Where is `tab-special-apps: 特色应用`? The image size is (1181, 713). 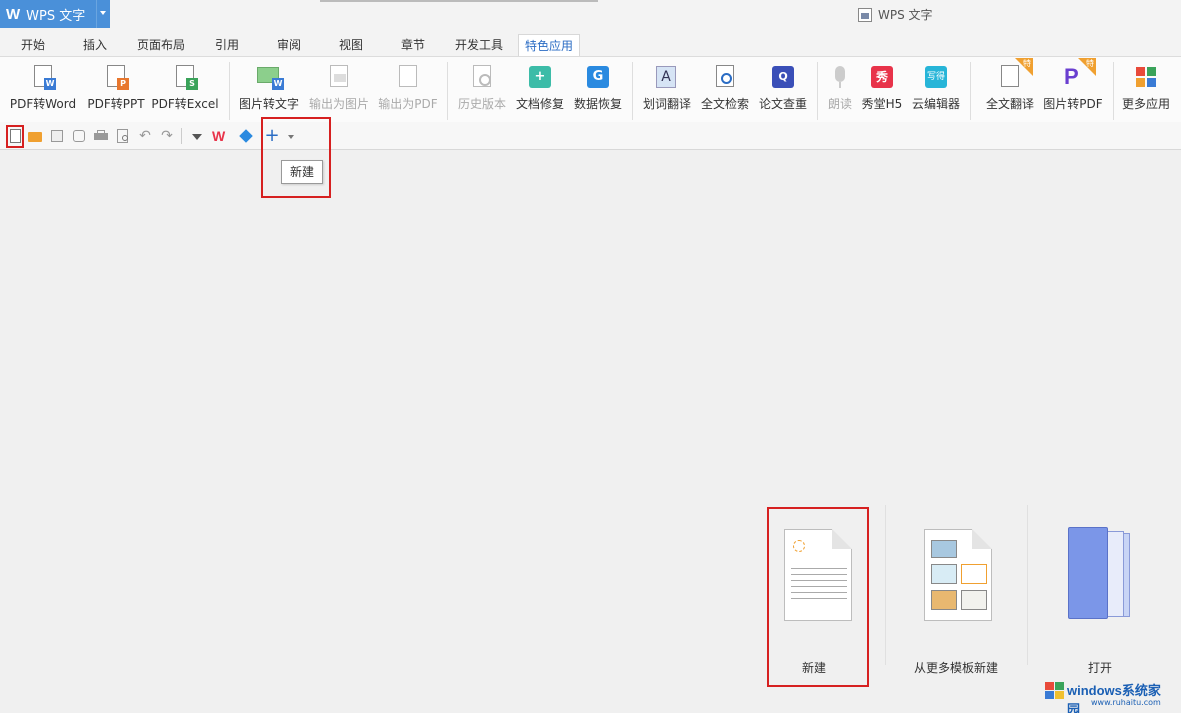 tab-special-apps: 特色应用 is located at coordinates (549, 45).